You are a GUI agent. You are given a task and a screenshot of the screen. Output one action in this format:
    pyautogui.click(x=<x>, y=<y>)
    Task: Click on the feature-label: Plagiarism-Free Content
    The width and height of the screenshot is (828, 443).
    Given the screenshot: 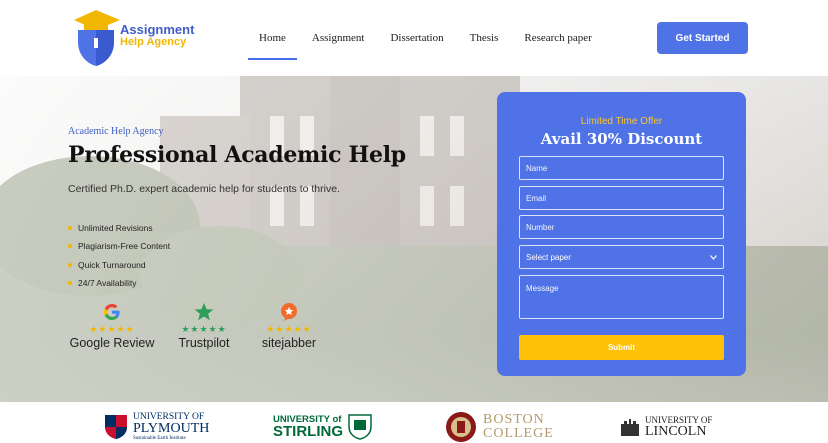 What is the action you would take?
    pyautogui.click(x=124, y=246)
    